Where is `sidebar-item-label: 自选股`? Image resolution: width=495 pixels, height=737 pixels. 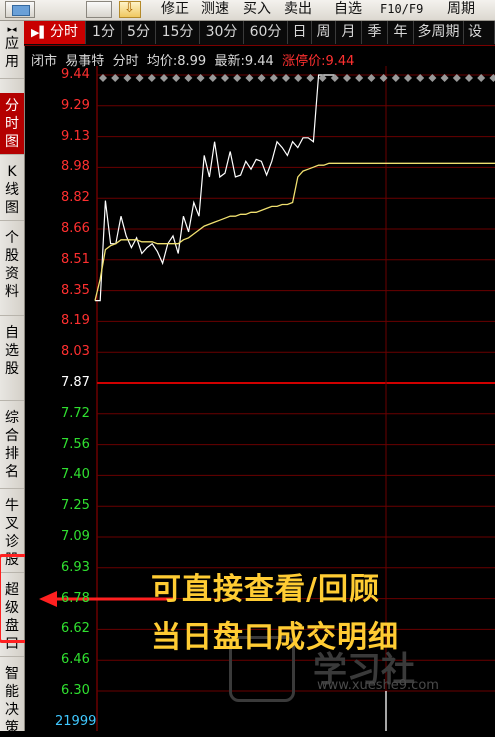 sidebar-item-label: 自选股 is located at coordinates (12, 351).